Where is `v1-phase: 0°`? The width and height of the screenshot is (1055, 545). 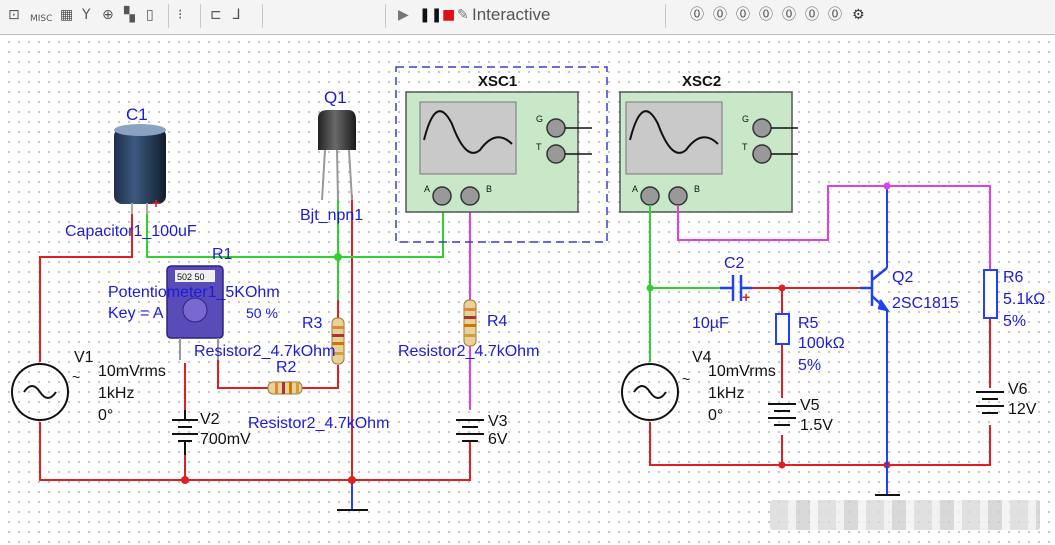
v1-phase: 0° is located at coordinates (105, 415).